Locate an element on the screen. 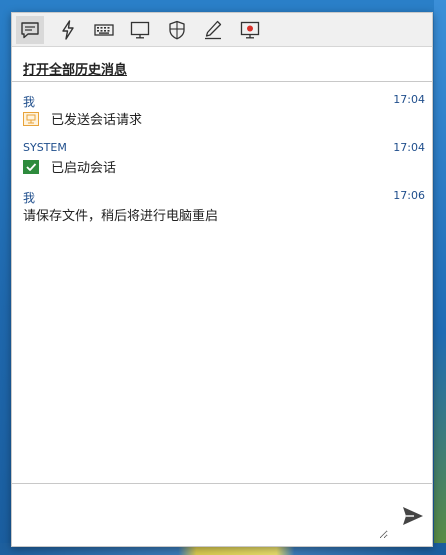 The height and width of the screenshot is (555, 446). toolbar is located at coordinates (222, 30).